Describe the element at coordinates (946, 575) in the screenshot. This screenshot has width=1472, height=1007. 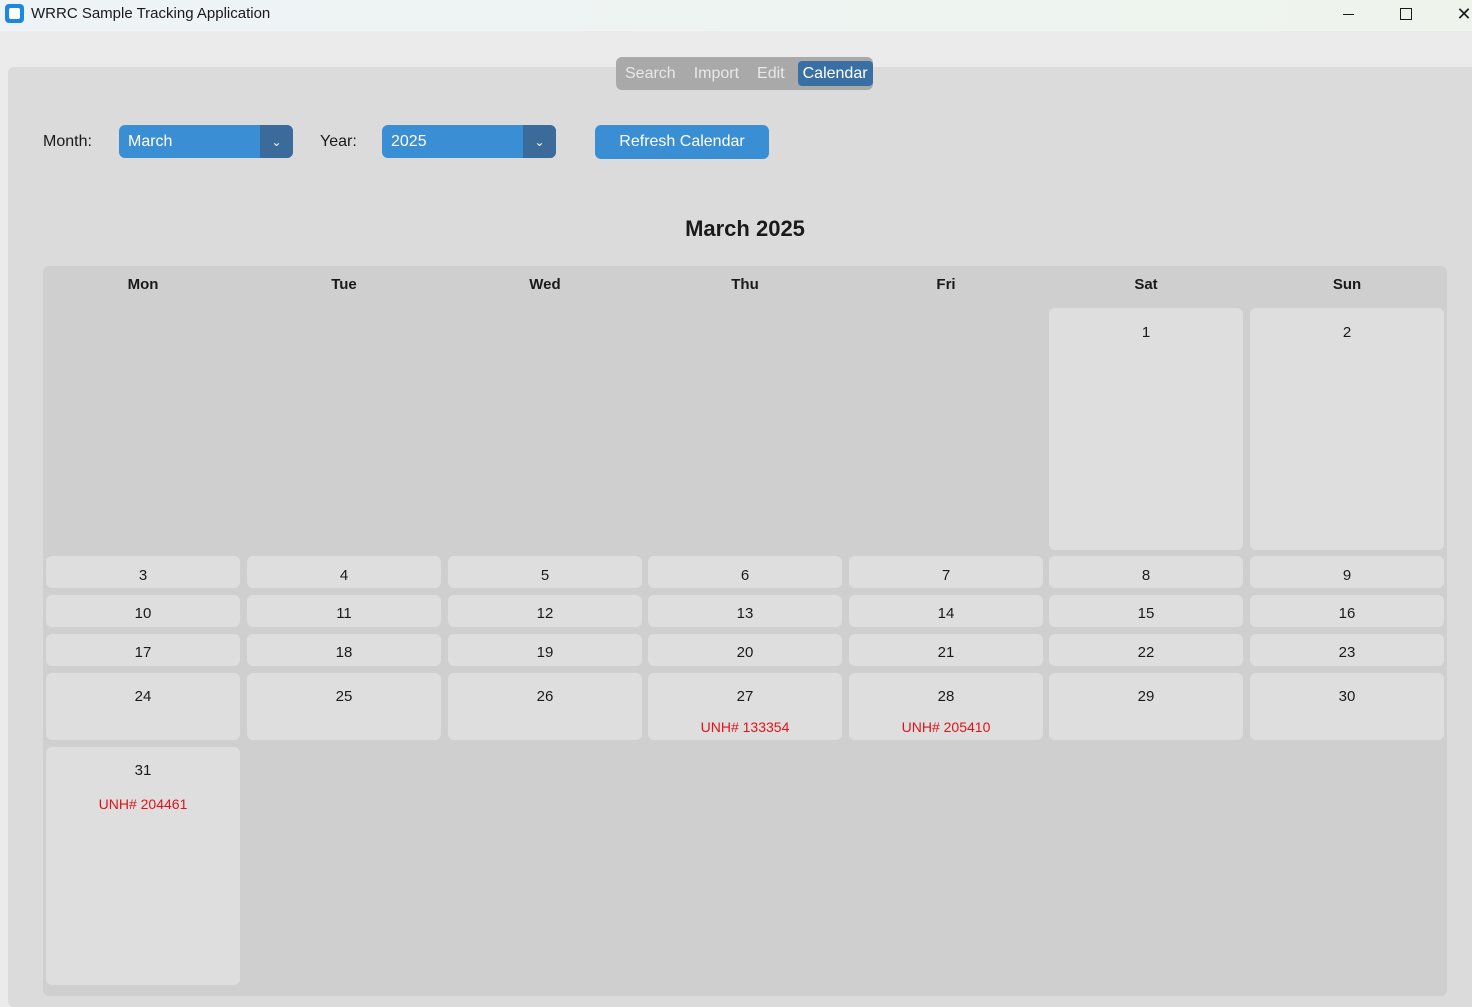
I see `day-number: 7` at that location.